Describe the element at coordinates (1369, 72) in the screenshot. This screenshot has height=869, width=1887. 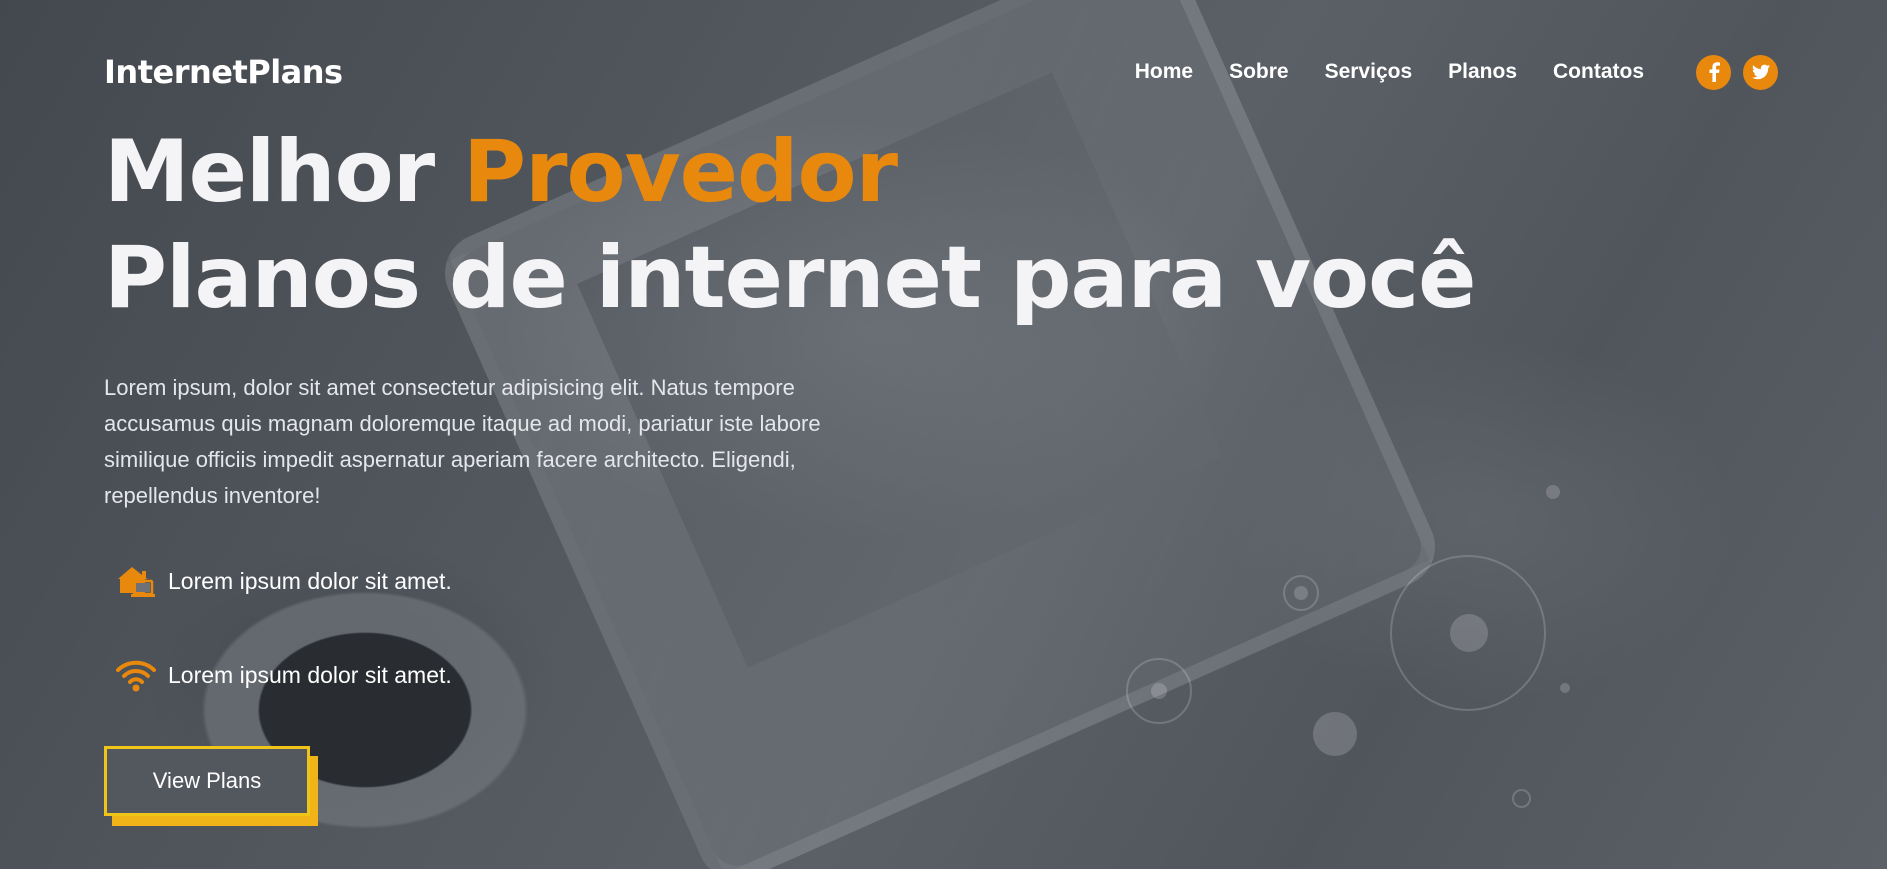
I see `nav-servicos: Serviços` at that location.